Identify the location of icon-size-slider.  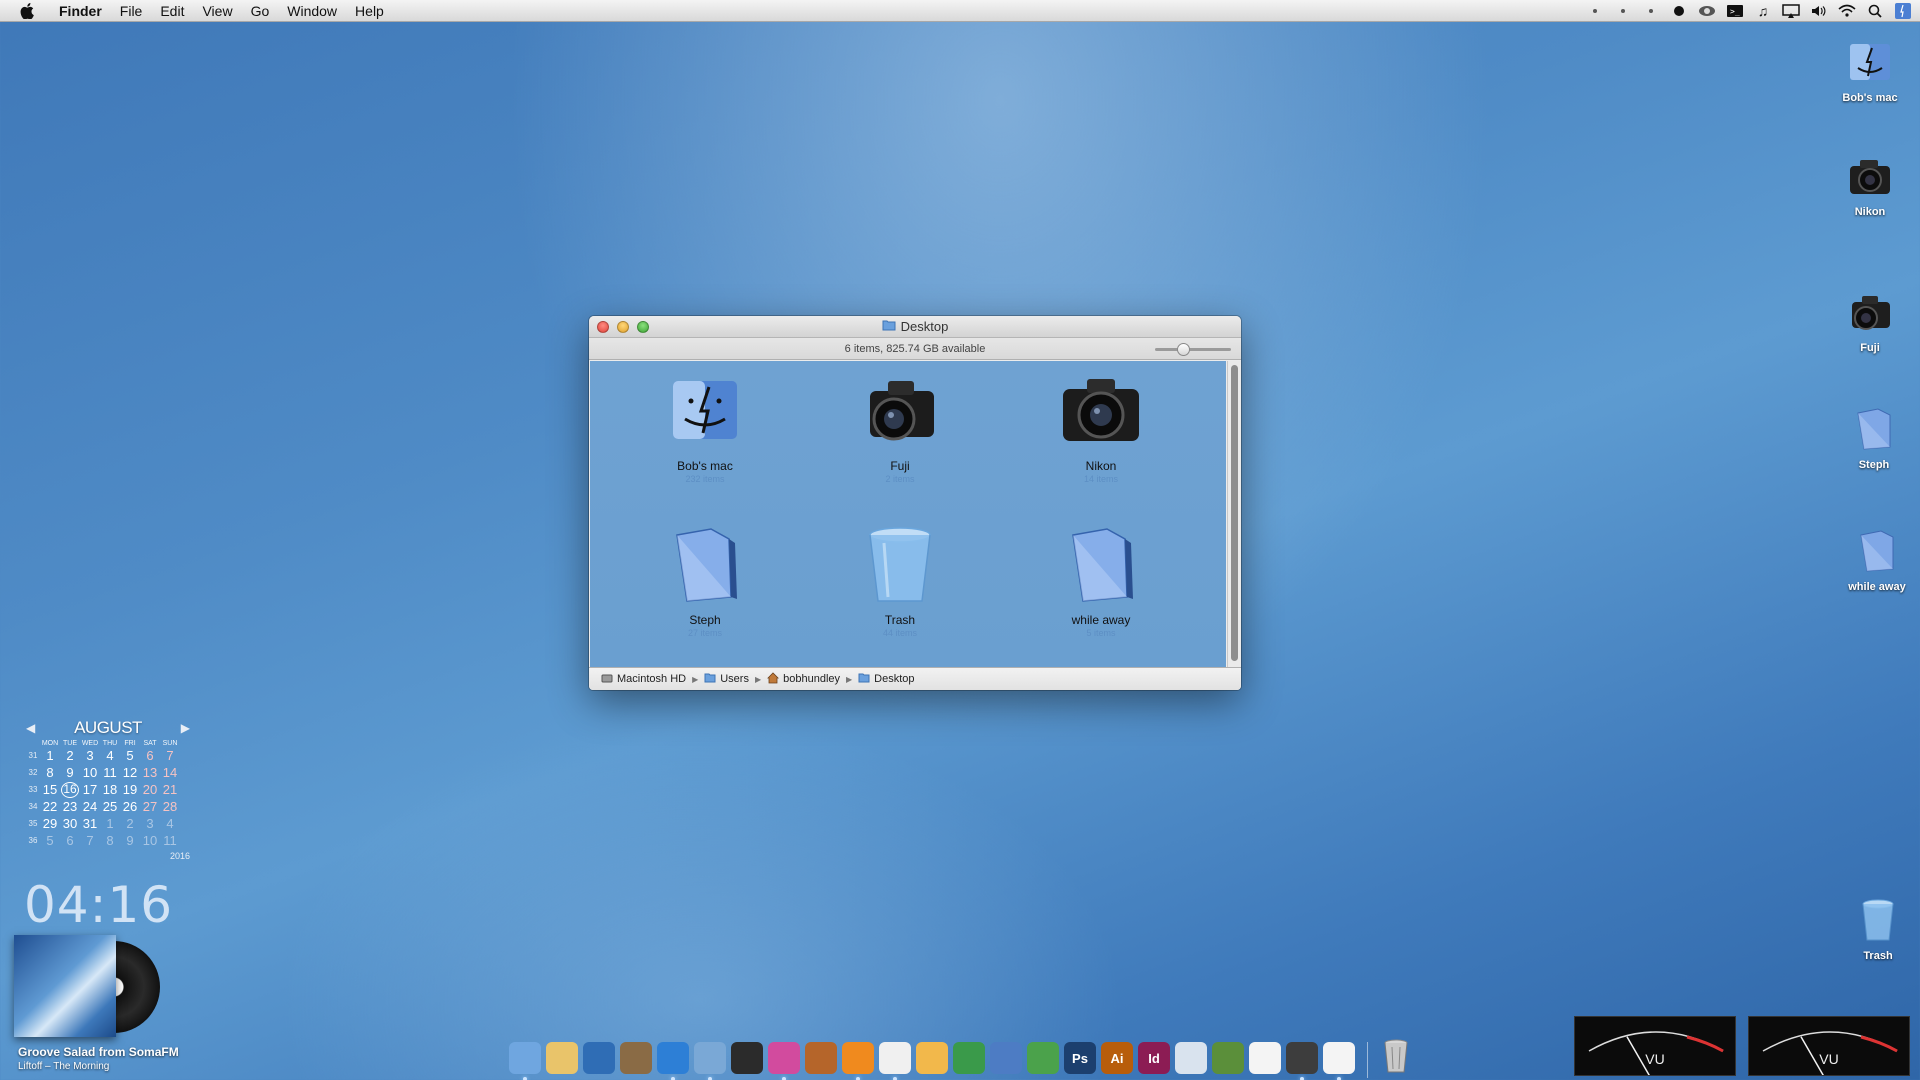
(1193, 349).